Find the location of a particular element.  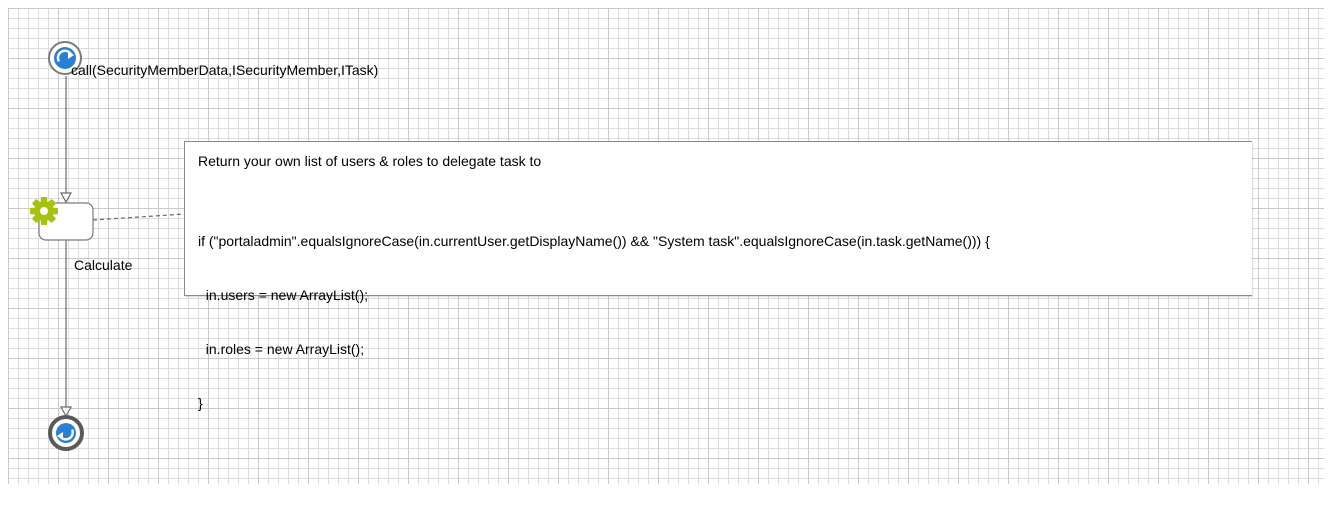

call-end-icon is located at coordinates (66, 433).